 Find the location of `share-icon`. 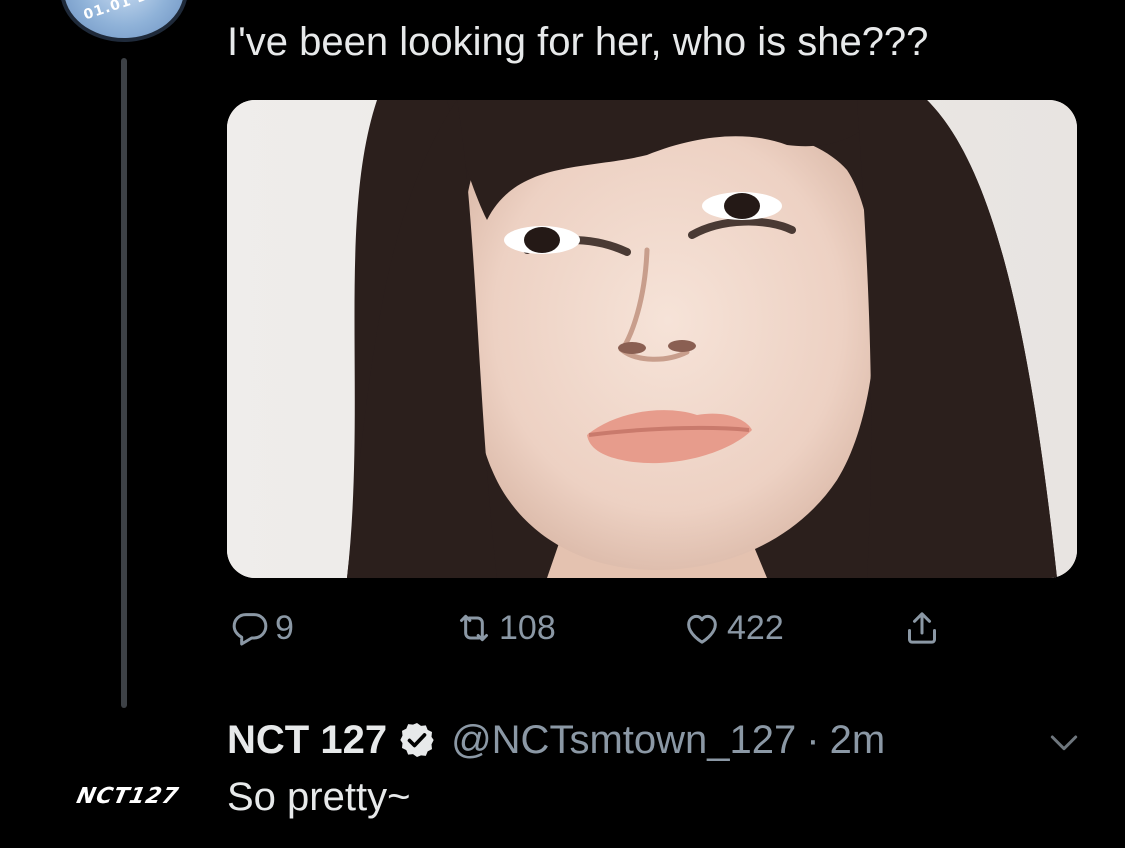

share-icon is located at coordinates (922, 628).